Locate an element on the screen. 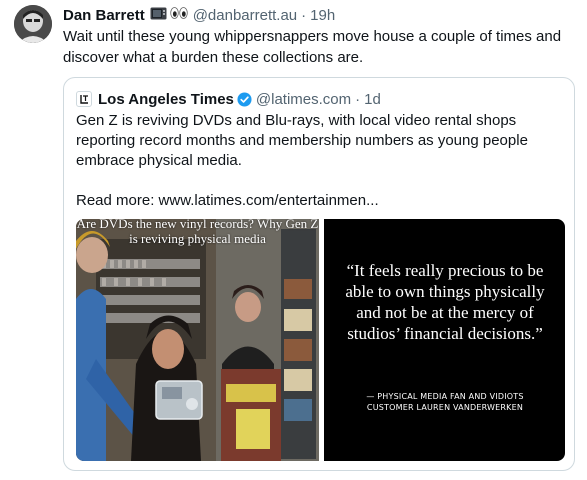 This screenshot has height=480, width=587. quoted-source-handle: @latimes.com is located at coordinates (303, 99).